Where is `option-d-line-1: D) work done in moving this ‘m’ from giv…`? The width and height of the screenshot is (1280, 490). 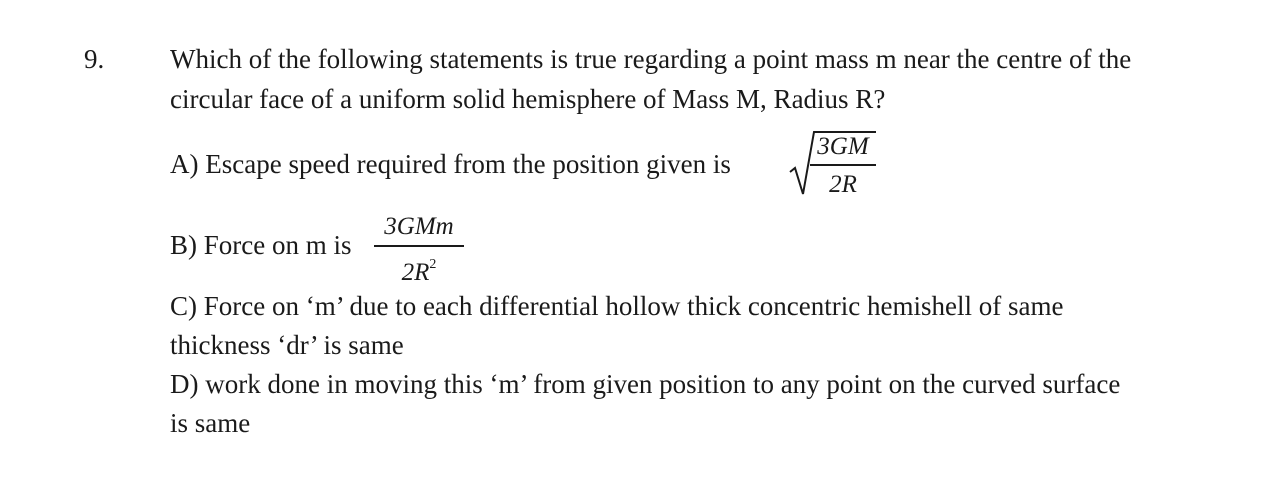 option-d-line-1: D) work done in moving this ‘m’ from giv… is located at coordinates (645, 384).